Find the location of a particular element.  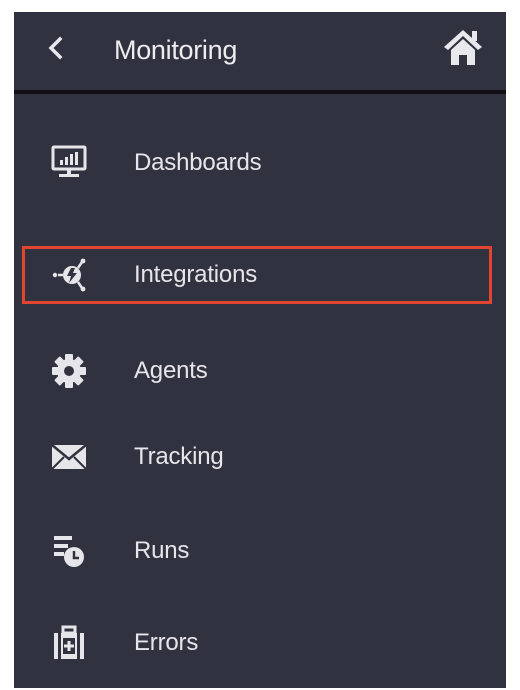

gear-icon is located at coordinates (69, 371).